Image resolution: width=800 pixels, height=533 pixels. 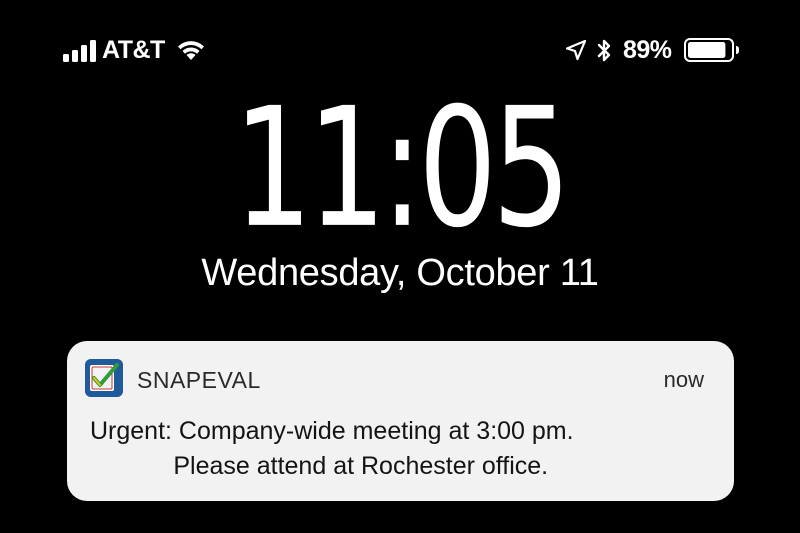 What do you see at coordinates (604, 50) in the screenshot?
I see `bluetooth-icon` at bounding box center [604, 50].